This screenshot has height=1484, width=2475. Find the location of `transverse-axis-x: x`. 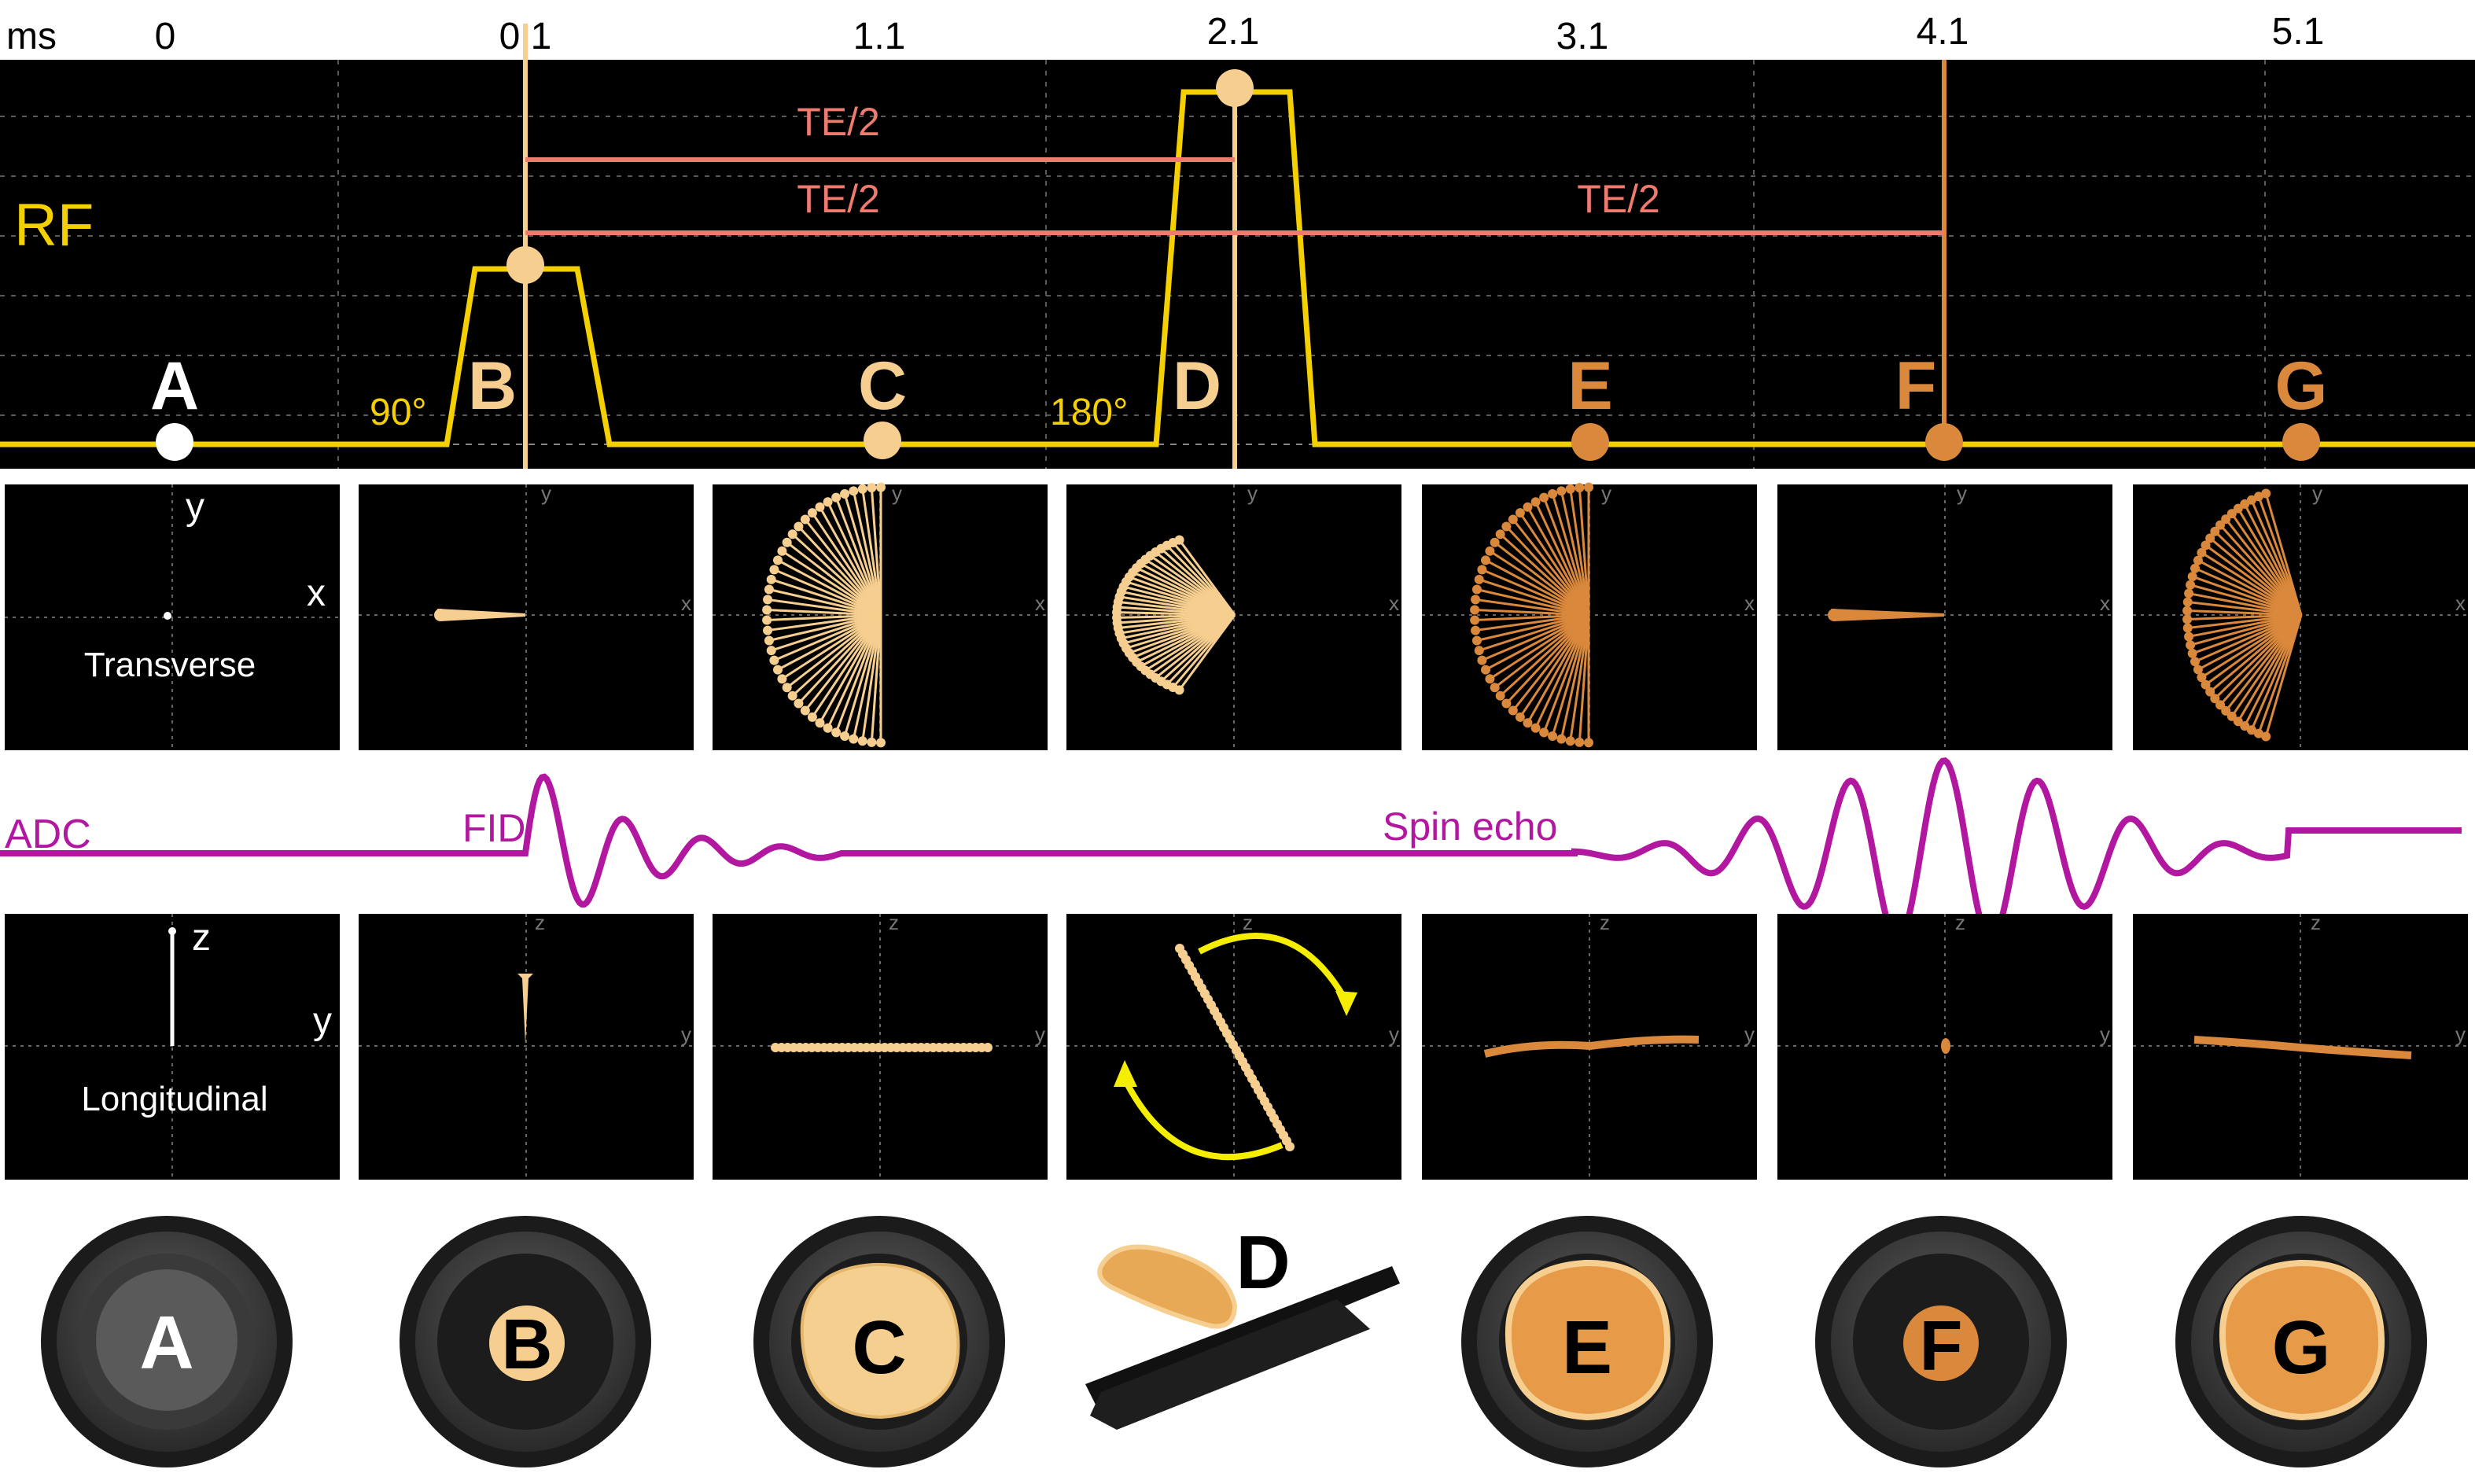

transverse-axis-x: x is located at coordinates (316, 593).